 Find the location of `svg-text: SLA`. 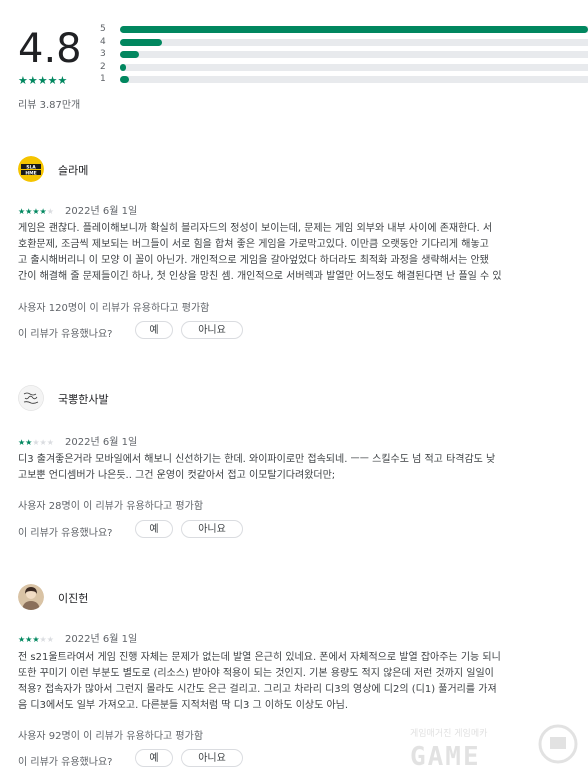

svg-text: SLA is located at coordinates (31, 167).